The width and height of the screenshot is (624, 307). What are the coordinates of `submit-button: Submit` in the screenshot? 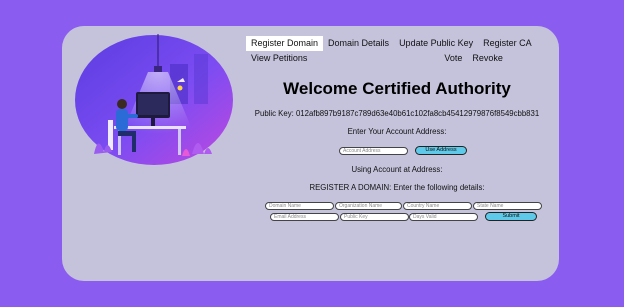 It's located at (511, 216).